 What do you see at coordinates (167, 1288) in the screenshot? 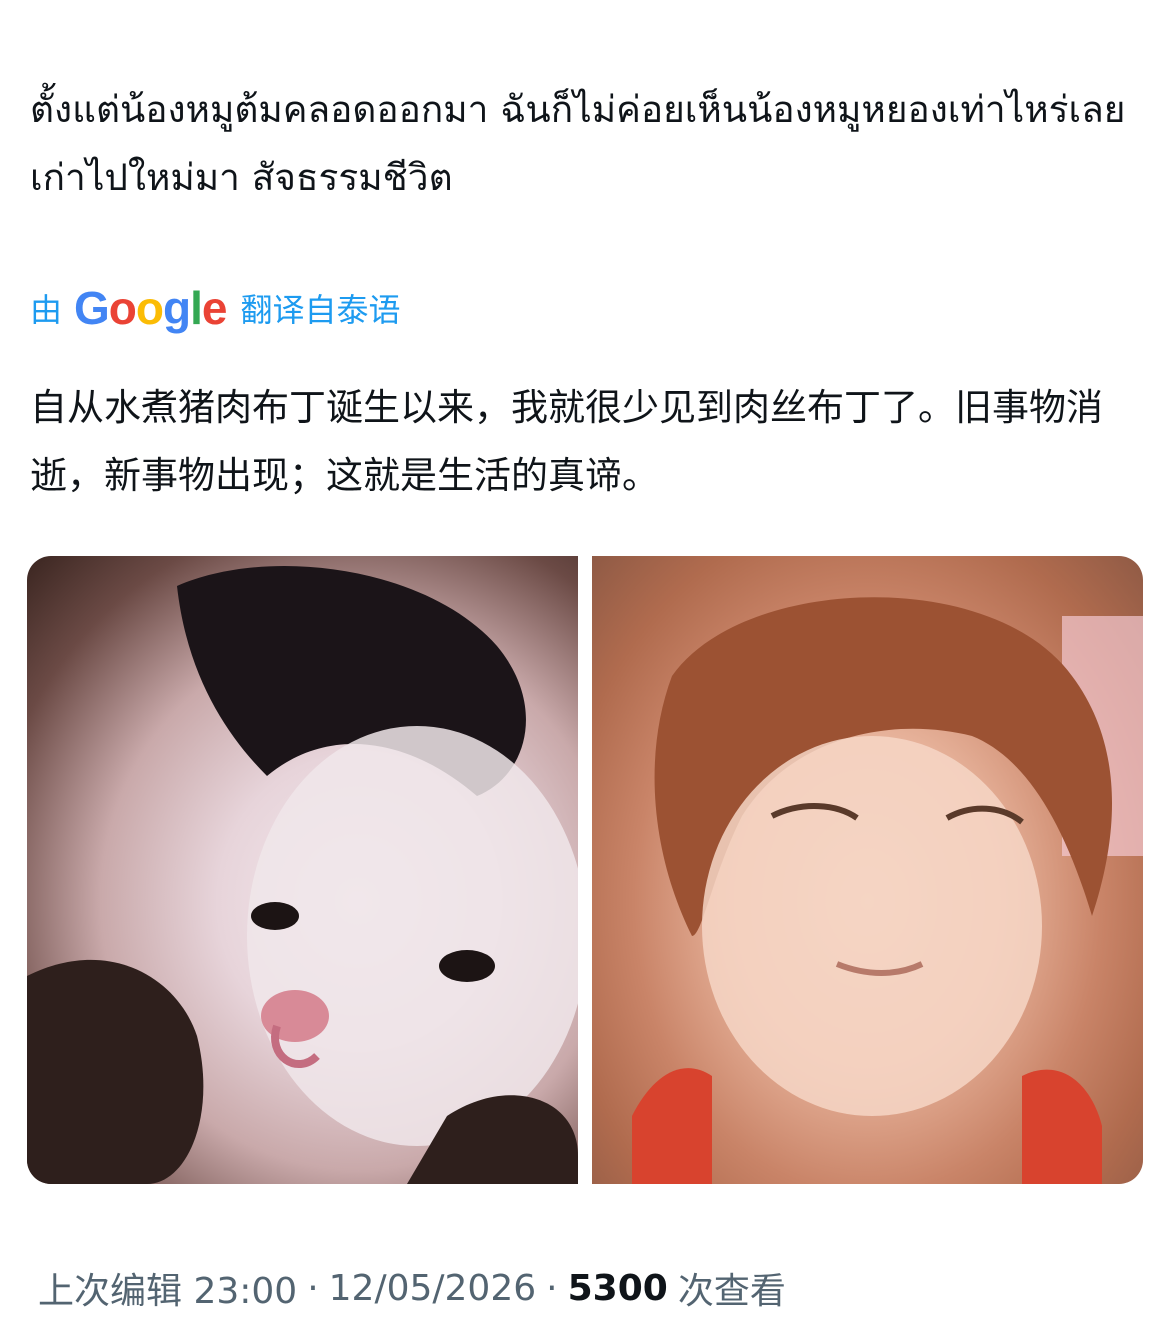
I see `edited-timestamp: 上次编辑 23:00` at bounding box center [167, 1288].